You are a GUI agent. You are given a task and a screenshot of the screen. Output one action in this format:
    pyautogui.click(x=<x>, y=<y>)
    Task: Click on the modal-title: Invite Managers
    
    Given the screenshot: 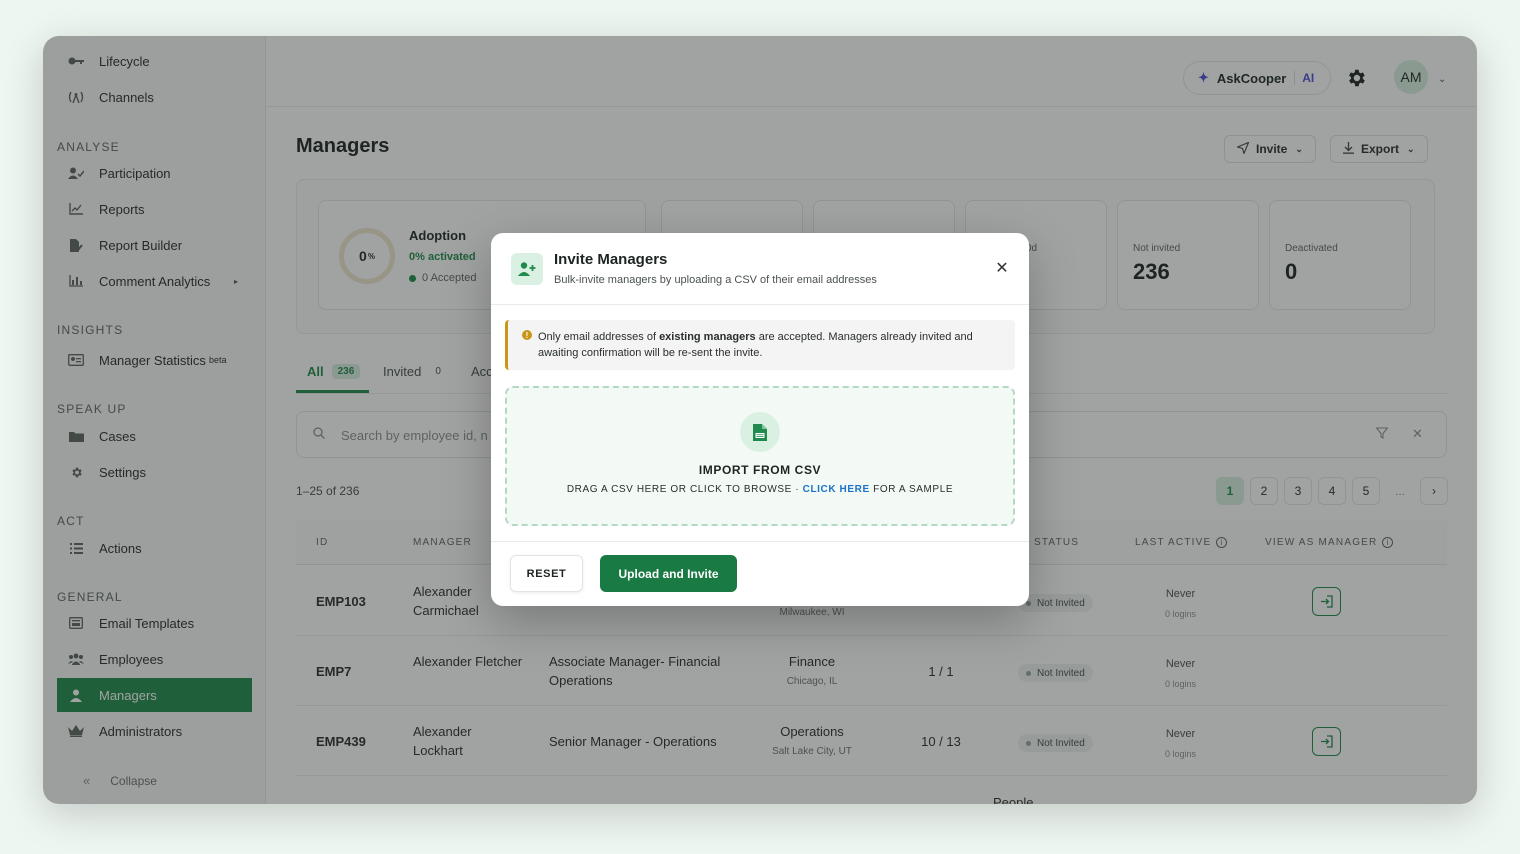 What is the action you would take?
    pyautogui.click(x=611, y=259)
    